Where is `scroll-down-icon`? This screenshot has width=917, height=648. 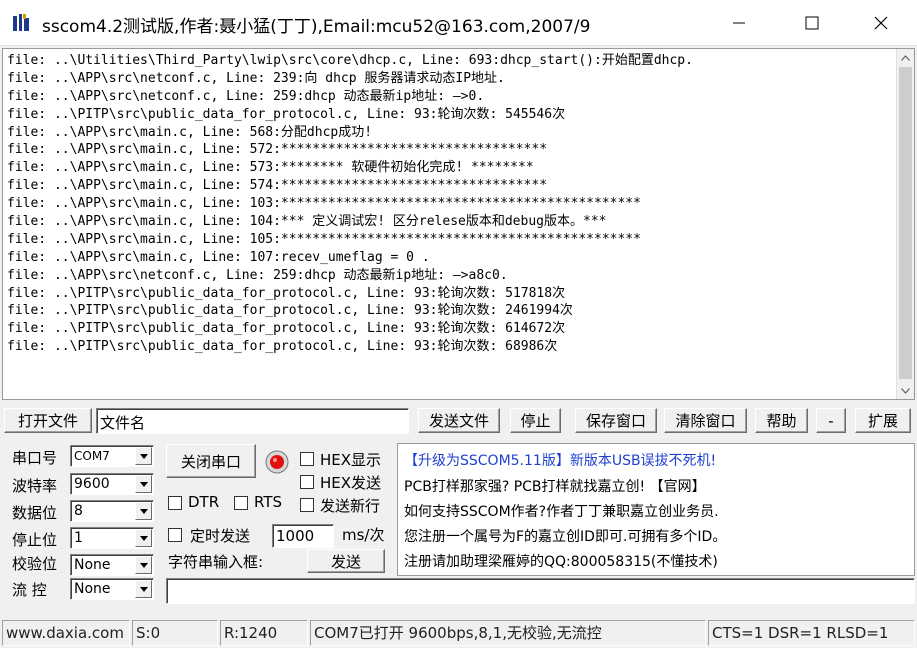
scroll-down-icon is located at coordinates (905, 390).